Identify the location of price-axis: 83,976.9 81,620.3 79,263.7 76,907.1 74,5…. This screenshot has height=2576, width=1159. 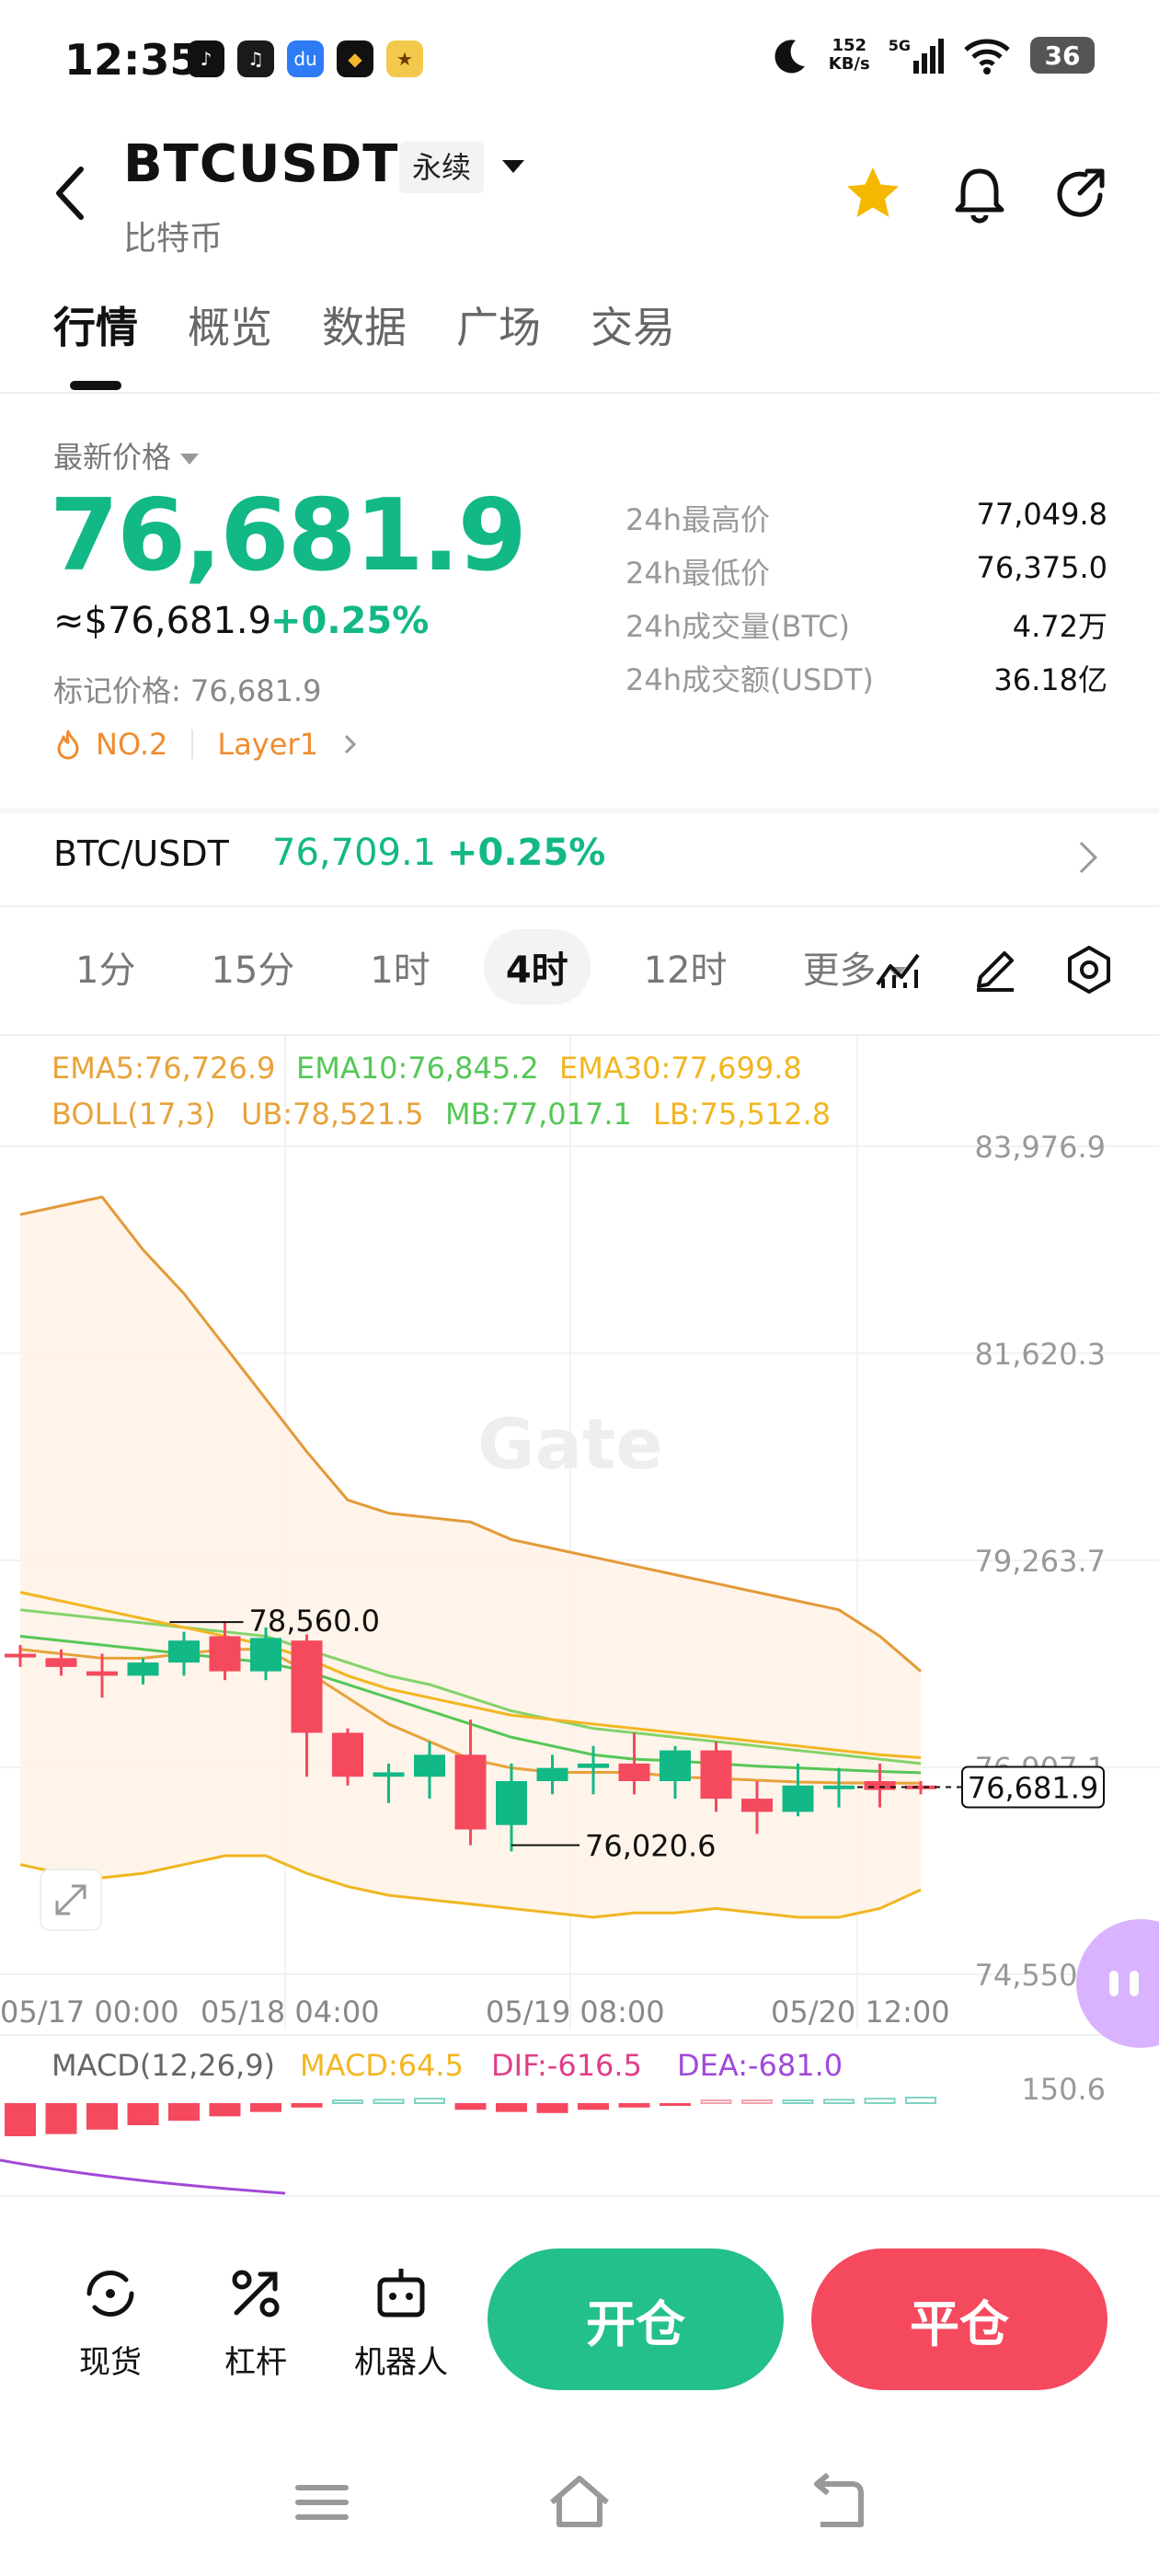
(1041, 1561).